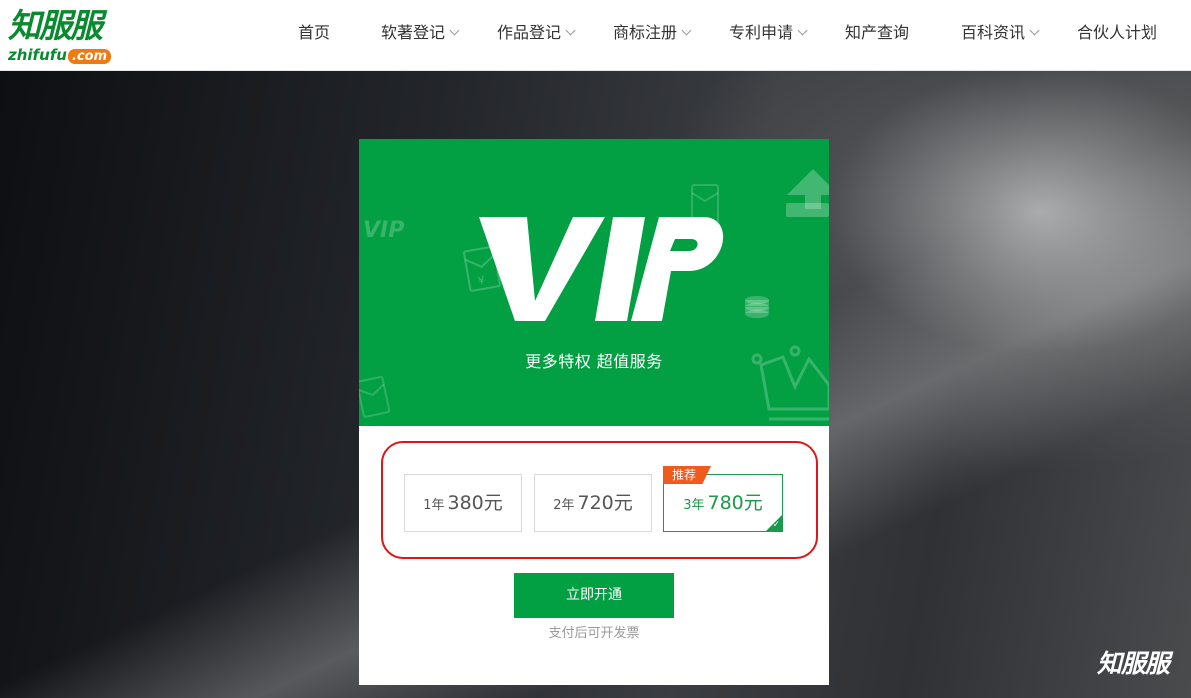 The image size is (1191, 698). I want to click on nav-item-ip-search: 知产查询, so click(877, 33).